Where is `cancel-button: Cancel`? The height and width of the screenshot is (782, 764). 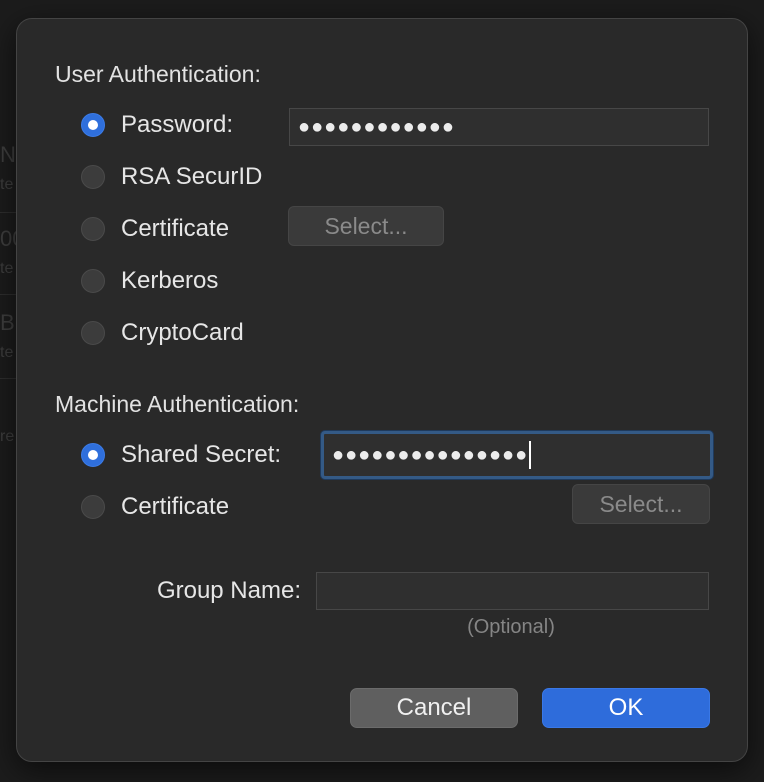 cancel-button: Cancel is located at coordinates (434, 708).